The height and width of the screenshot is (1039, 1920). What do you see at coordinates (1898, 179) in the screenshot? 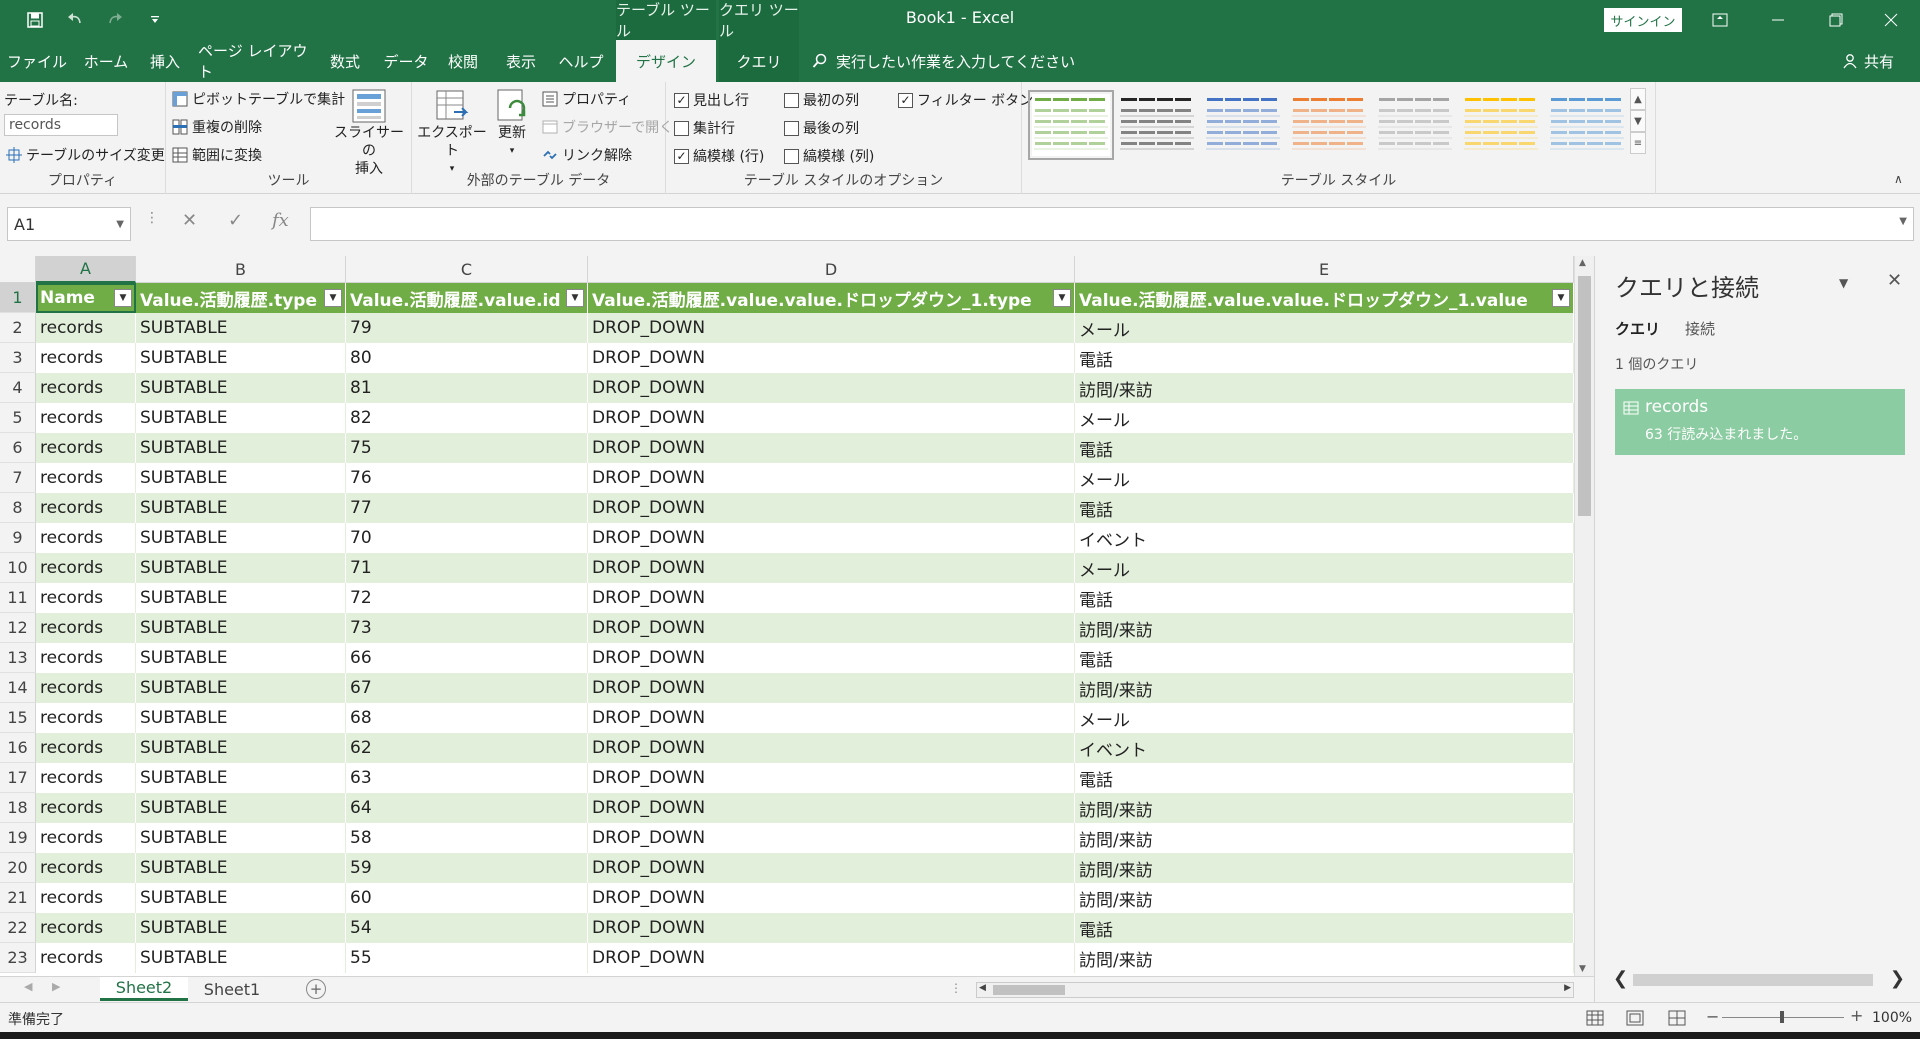
I see `collapse-ribbon-icon: ∧` at bounding box center [1898, 179].